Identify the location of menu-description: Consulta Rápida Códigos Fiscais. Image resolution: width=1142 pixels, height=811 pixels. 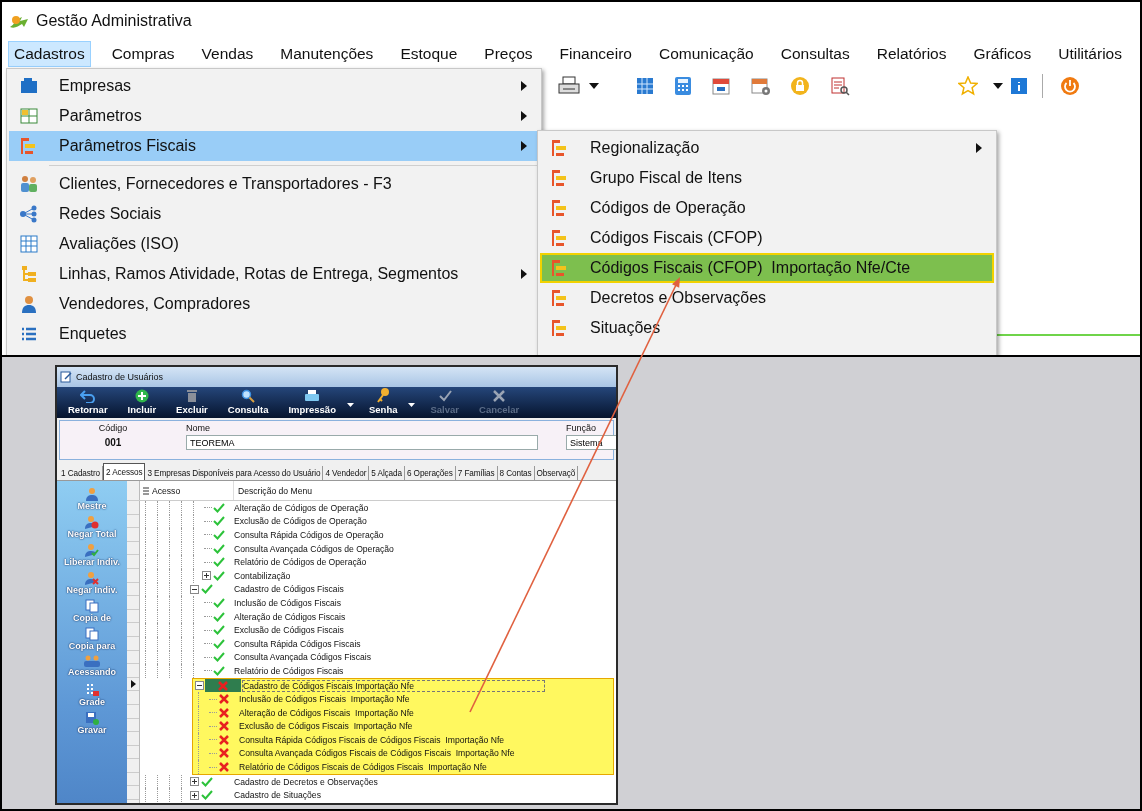
(297, 643).